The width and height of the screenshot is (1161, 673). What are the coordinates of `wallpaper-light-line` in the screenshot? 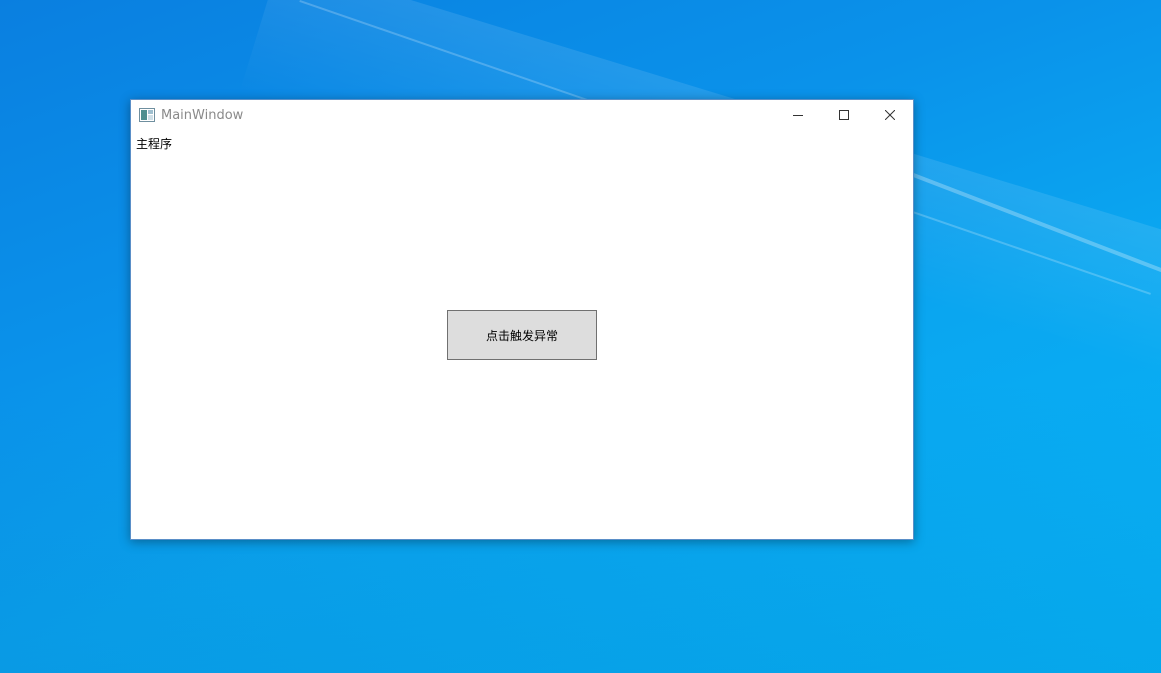 It's located at (1019, 237).